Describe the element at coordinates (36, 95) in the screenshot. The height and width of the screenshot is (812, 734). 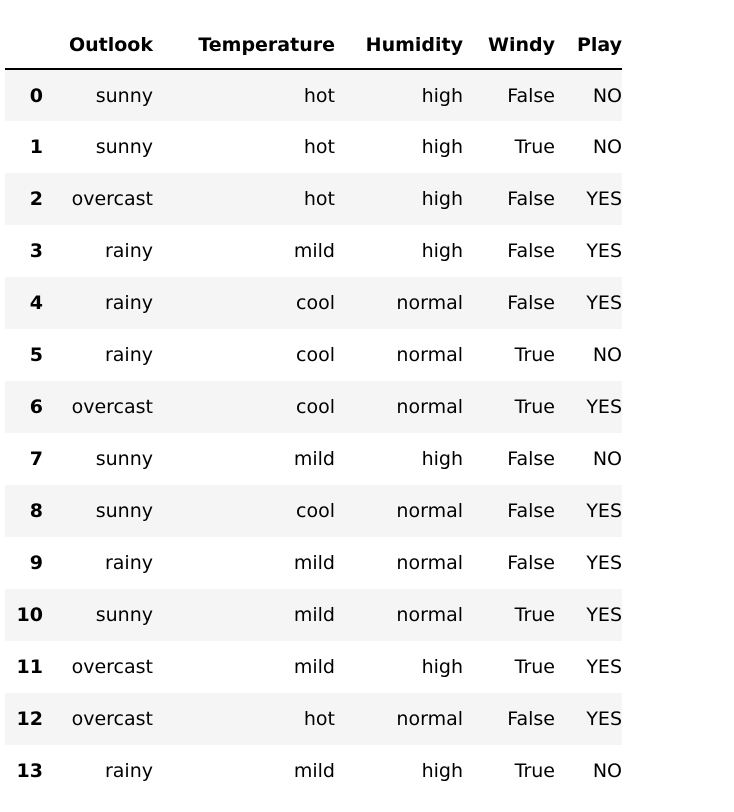
I see `row-index-cell: 0` at that location.